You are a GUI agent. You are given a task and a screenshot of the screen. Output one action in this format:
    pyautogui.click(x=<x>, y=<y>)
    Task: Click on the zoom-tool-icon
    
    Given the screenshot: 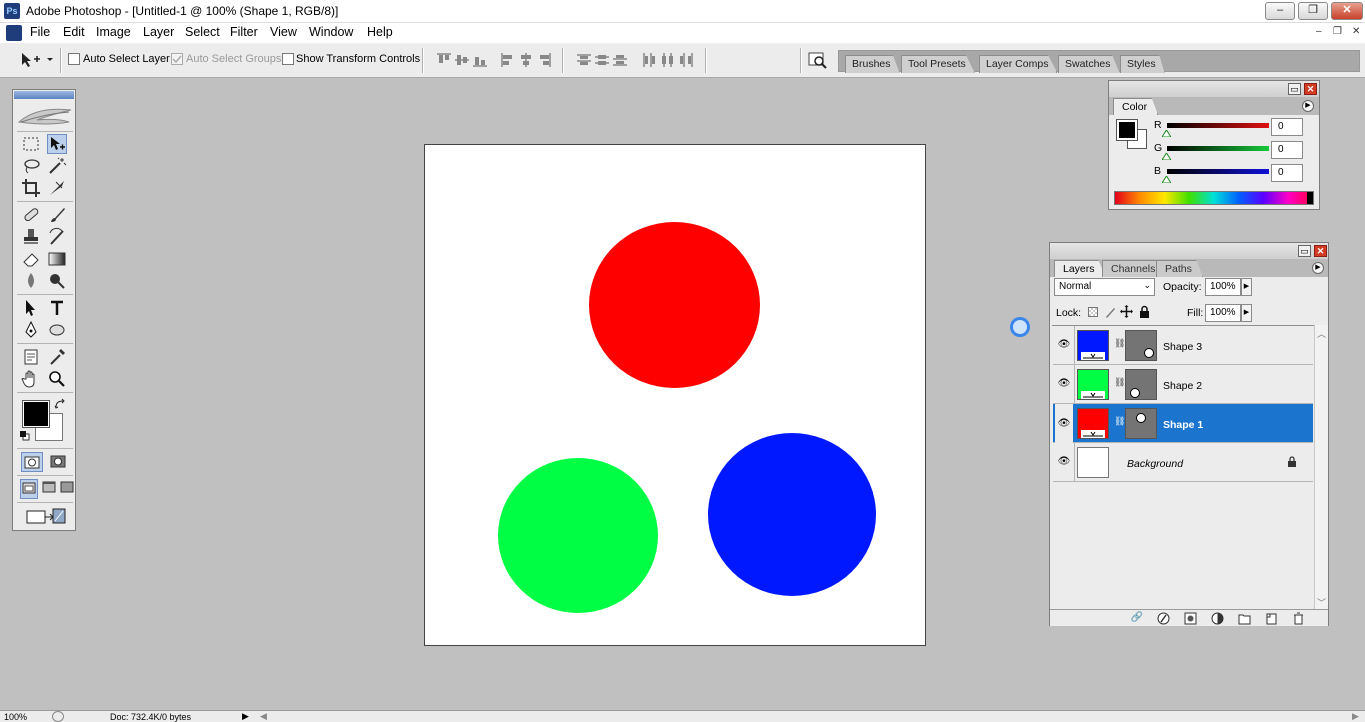 What is the action you would take?
    pyautogui.click(x=57, y=379)
    